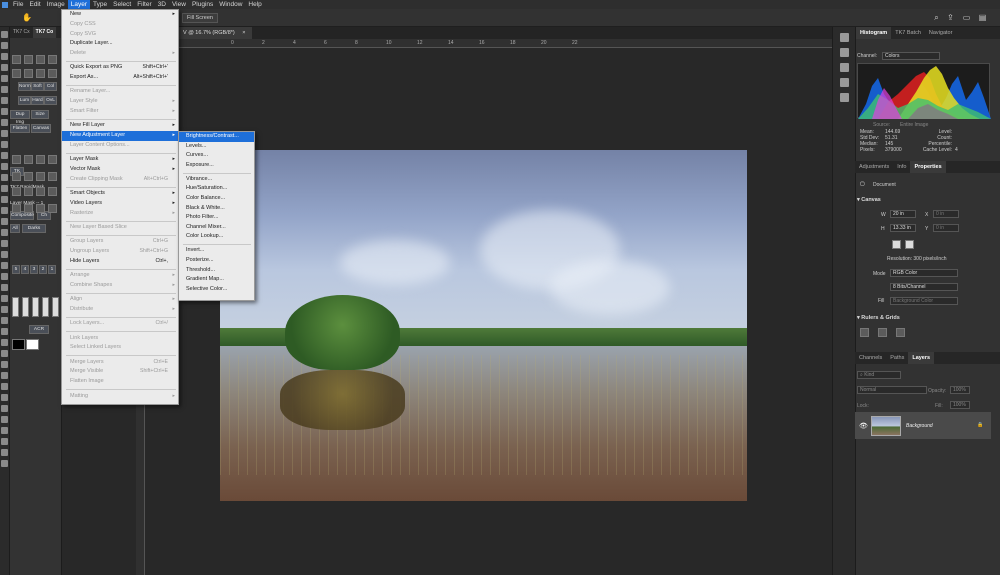  I want to click on menu-item-hide-layers: Hide Layers Ctrl+,, so click(120, 262).